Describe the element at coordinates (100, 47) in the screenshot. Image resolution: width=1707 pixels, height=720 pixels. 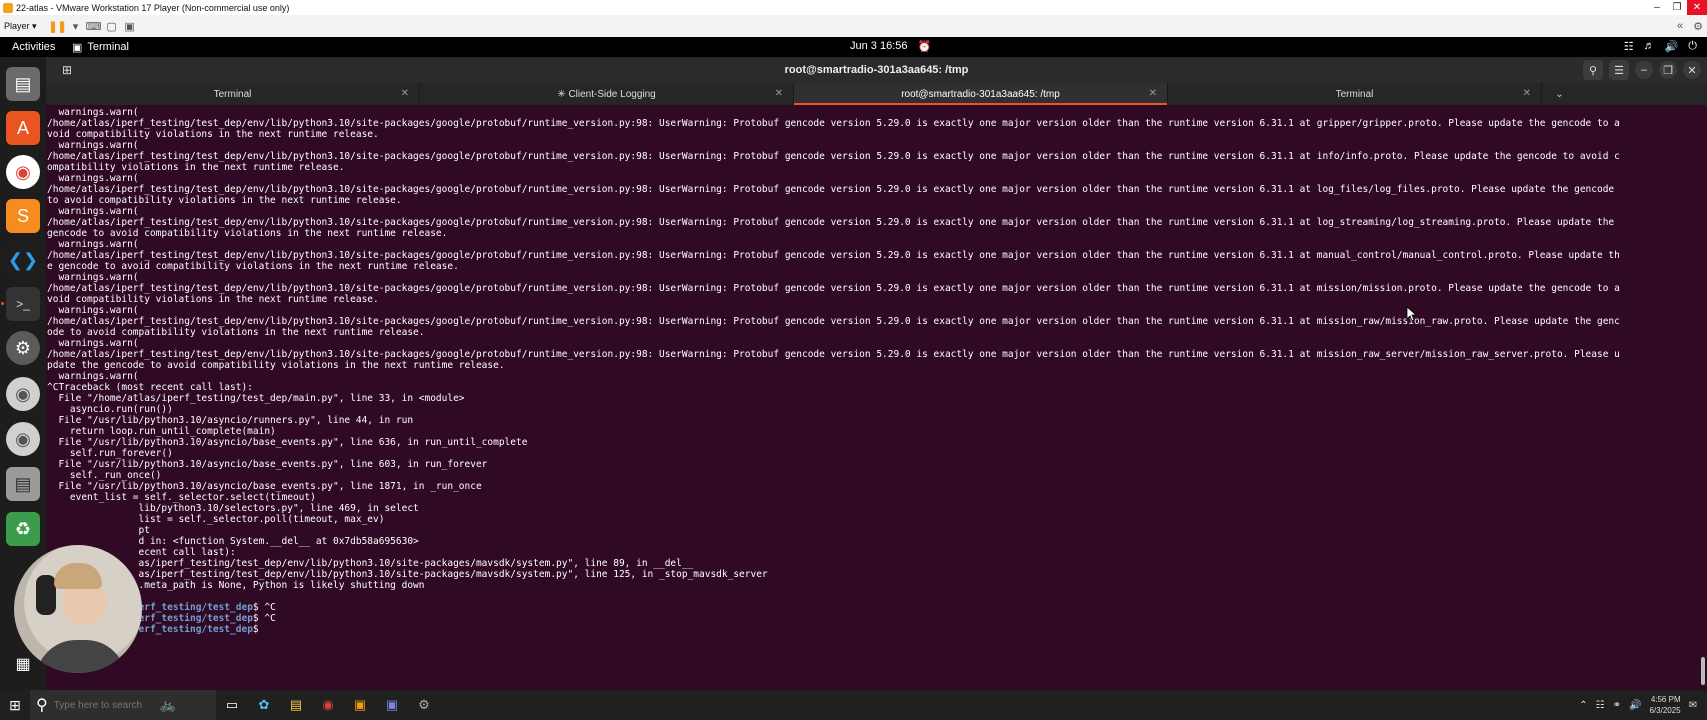
I see `app-menu: ▣ Terminal` at that location.